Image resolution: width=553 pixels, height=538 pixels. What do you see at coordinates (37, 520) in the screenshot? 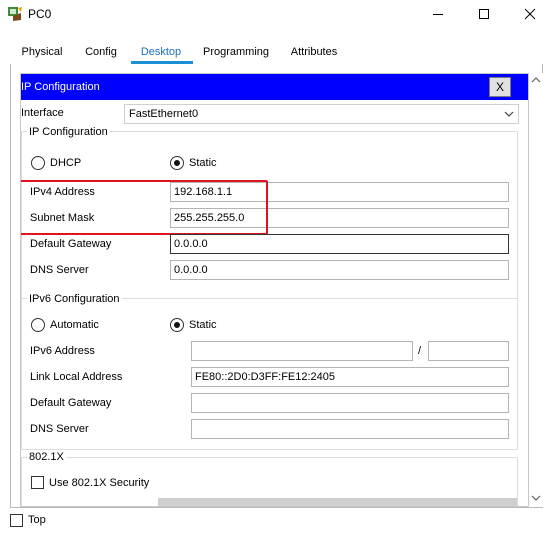
I see `top-label: Top` at bounding box center [37, 520].